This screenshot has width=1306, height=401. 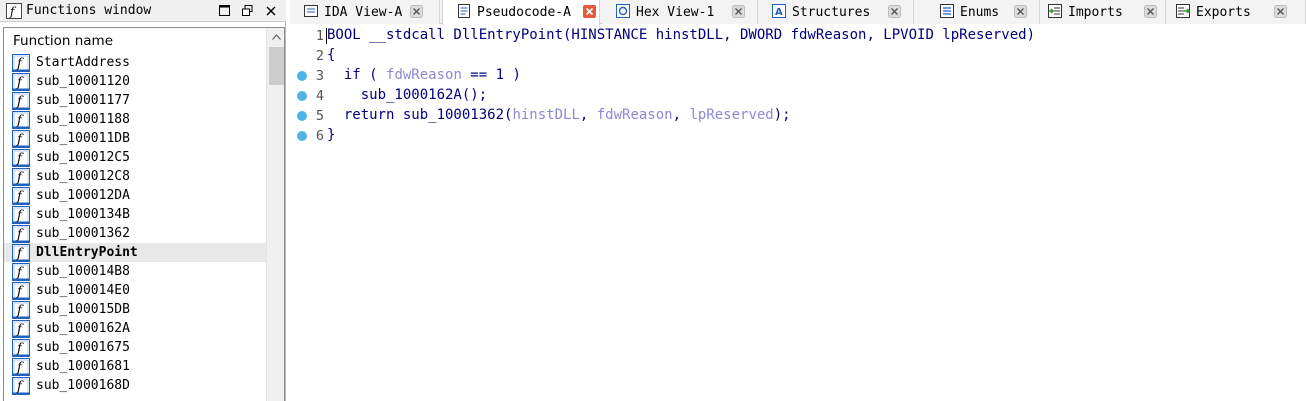 What do you see at coordinates (135, 195) in the screenshot?
I see `function-row: f sub_100012DA` at bounding box center [135, 195].